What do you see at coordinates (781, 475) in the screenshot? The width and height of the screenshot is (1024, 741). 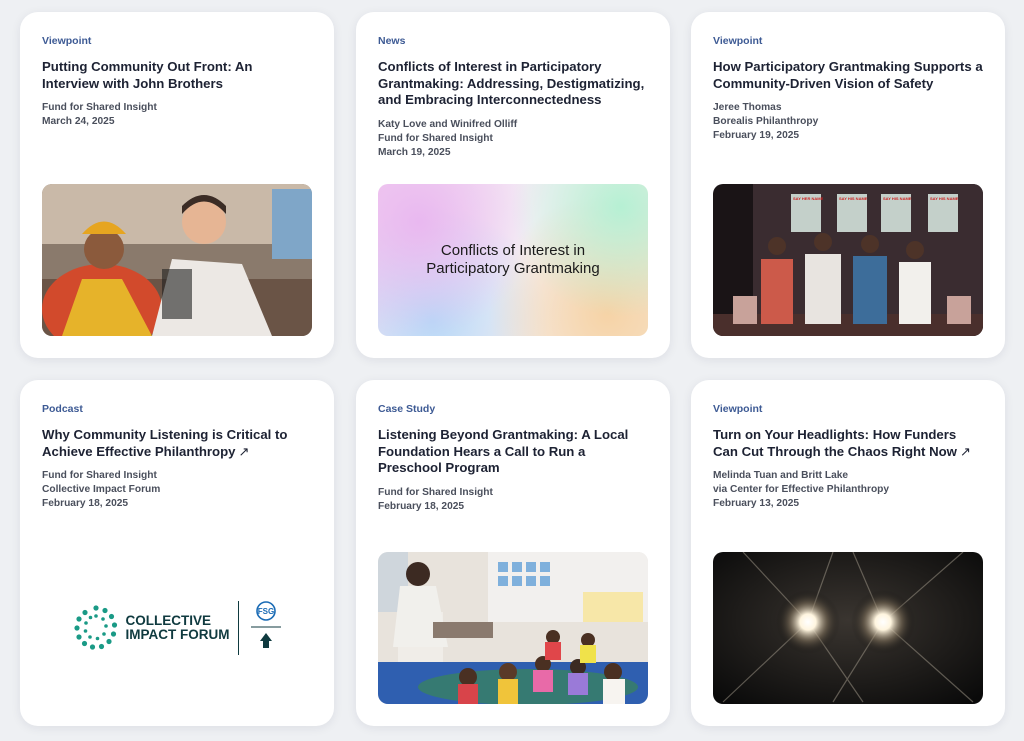 I see `author-line: Melinda Tuan and Britt Lake` at bounding box center [781, 475].